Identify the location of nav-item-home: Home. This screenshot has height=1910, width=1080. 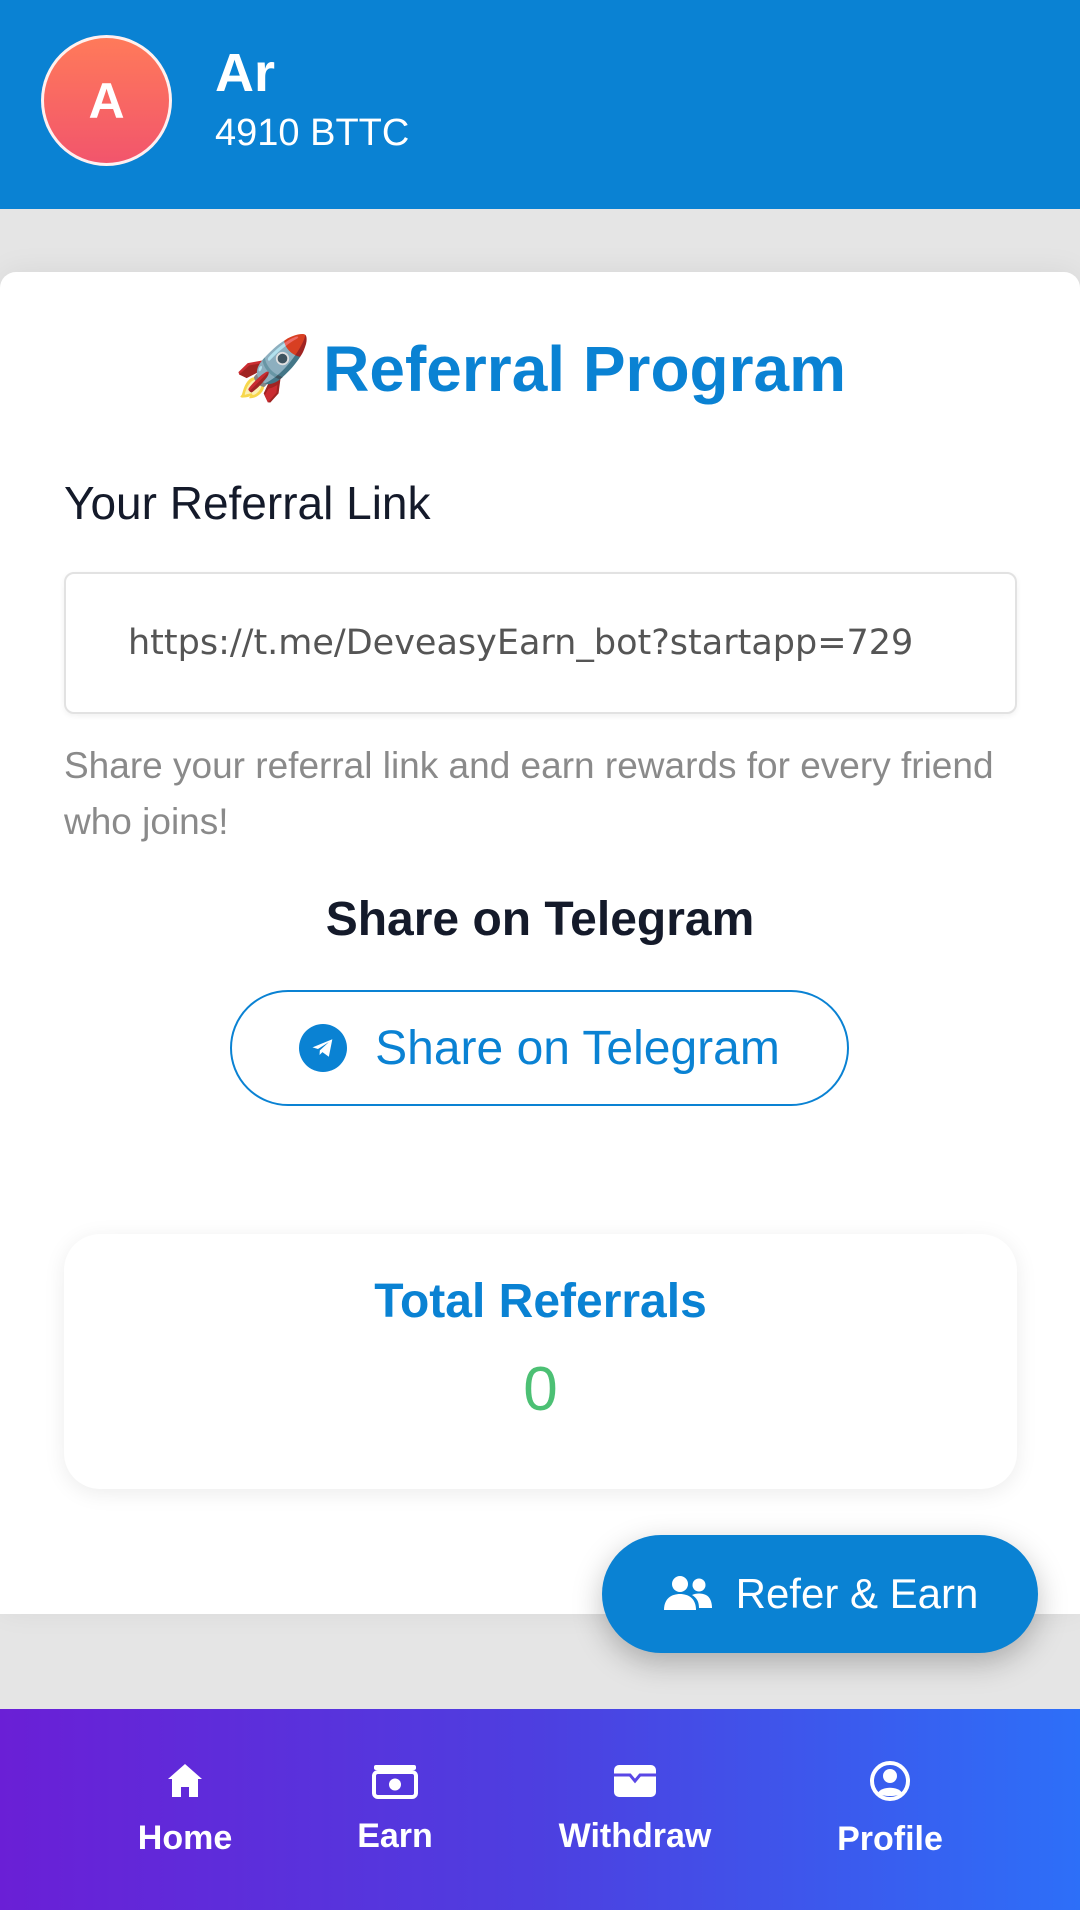
(185, 1809).